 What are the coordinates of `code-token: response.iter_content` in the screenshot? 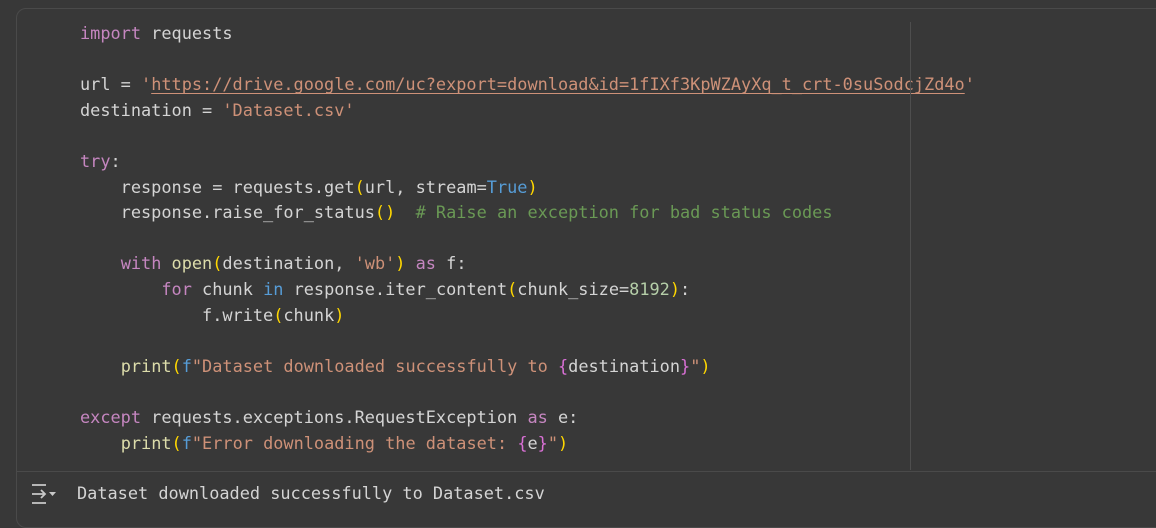 It's located at (395, 288).